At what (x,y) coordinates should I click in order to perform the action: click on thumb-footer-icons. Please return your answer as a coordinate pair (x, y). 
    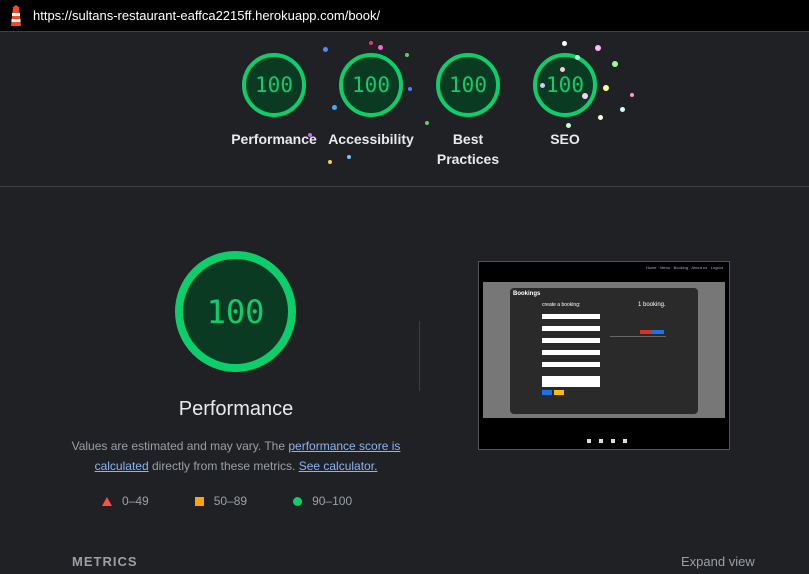
    Looking at the image, I should click on (607, 441).